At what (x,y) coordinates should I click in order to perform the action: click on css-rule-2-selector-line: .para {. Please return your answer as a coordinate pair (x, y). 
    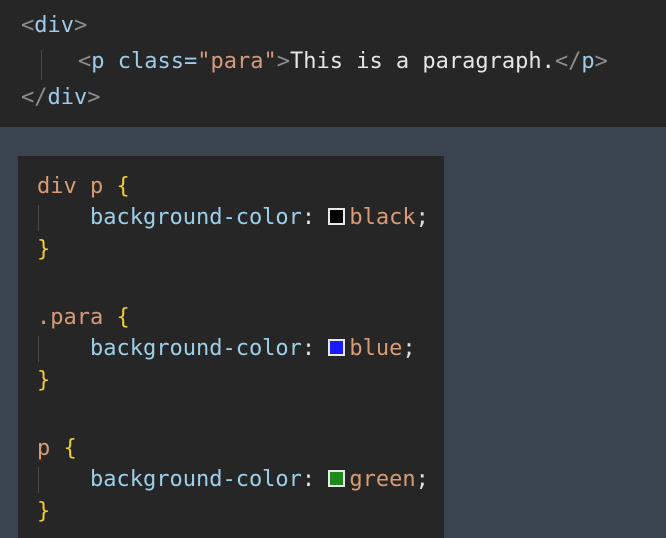
    Looking at the image, I should click on (83, 317).